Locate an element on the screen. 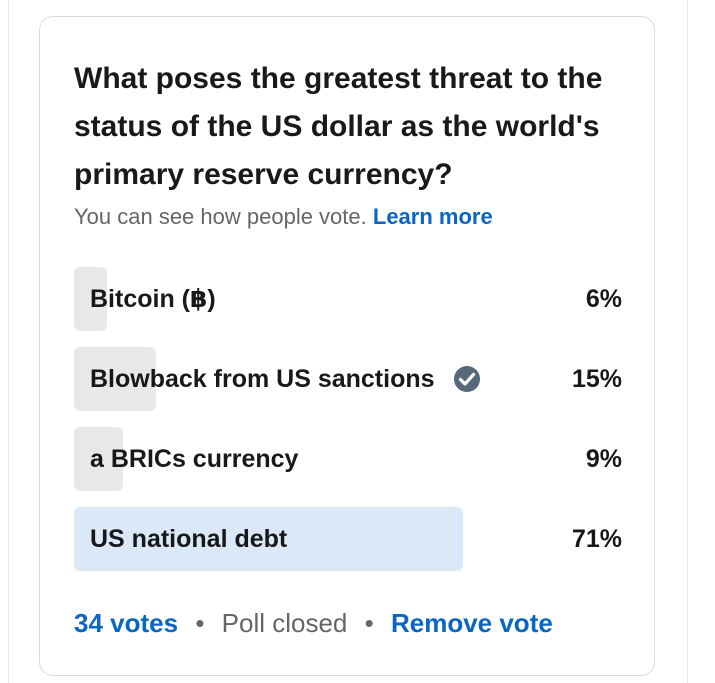  poll-option-label: US national debt is located at coordinates (188, 539).